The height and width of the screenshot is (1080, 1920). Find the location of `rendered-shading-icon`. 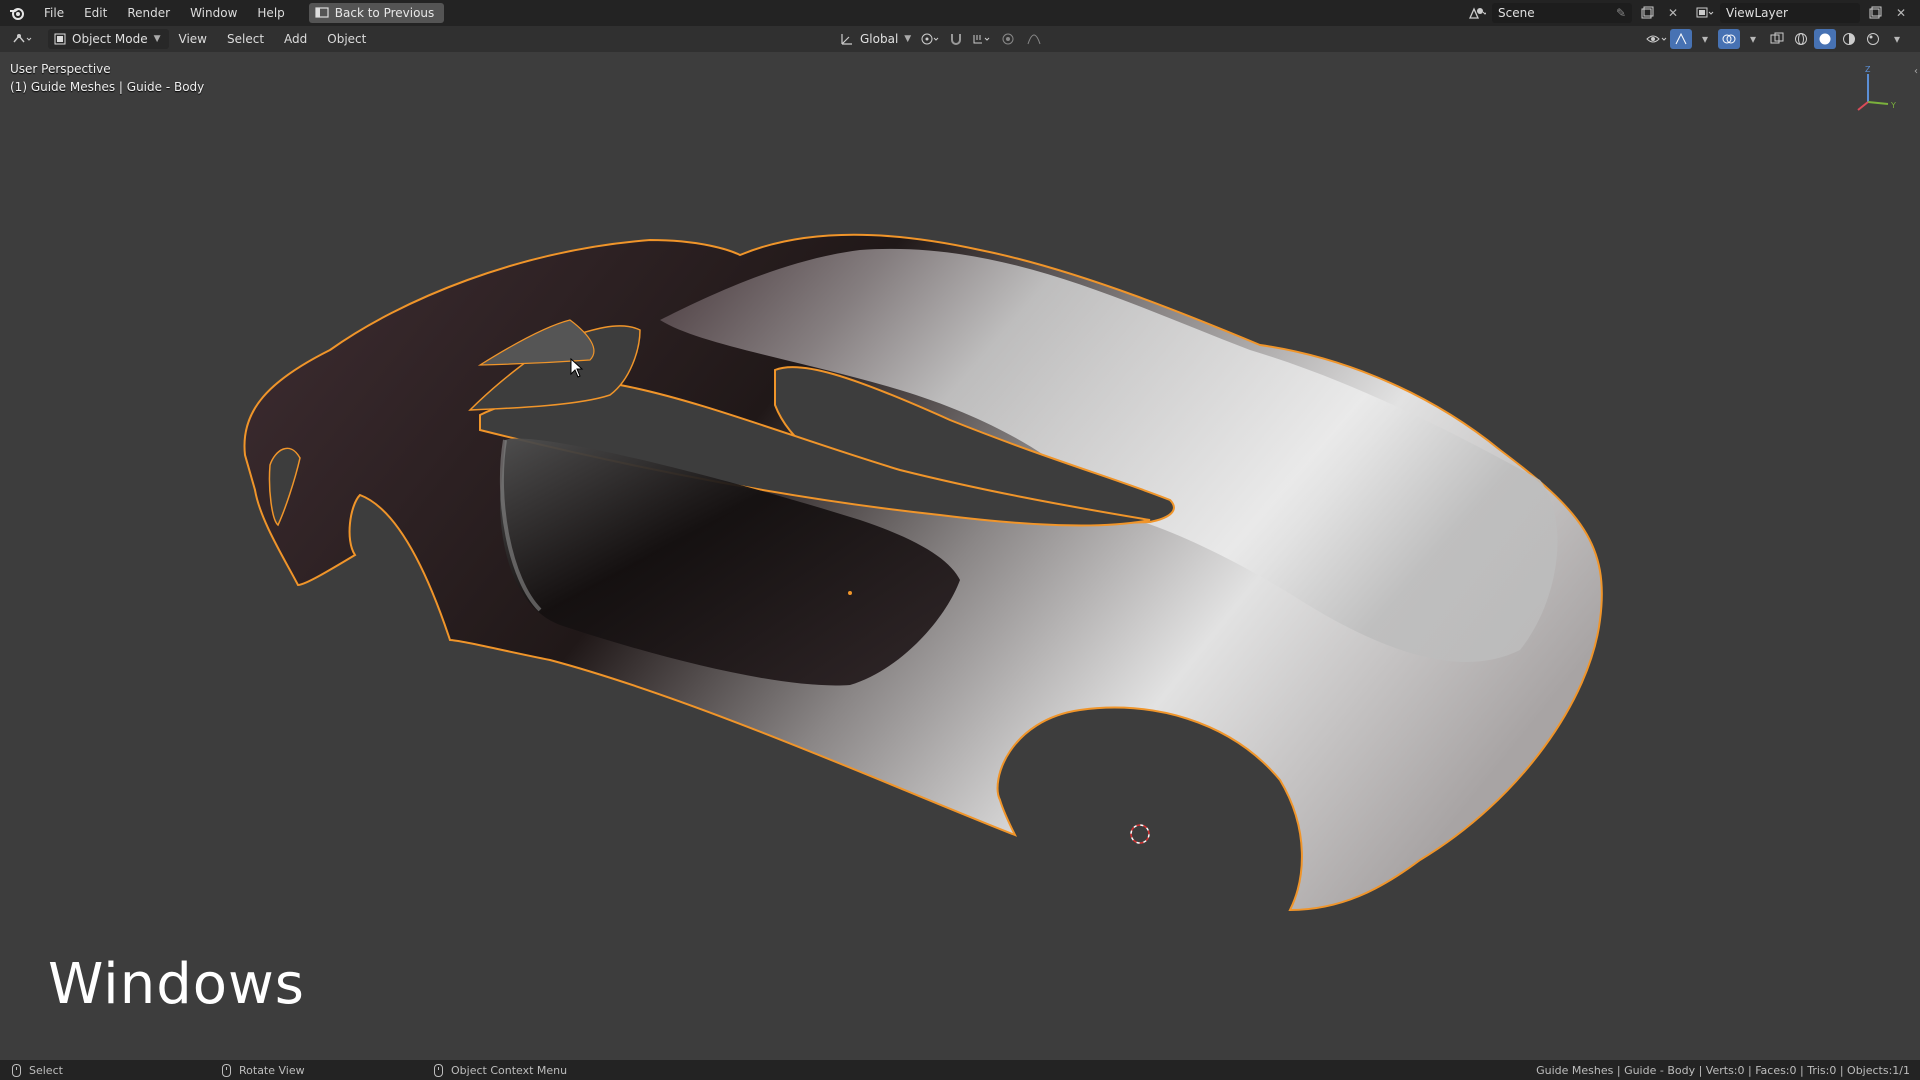

rendered-shading-icon is located at coordinates (1873, 39).